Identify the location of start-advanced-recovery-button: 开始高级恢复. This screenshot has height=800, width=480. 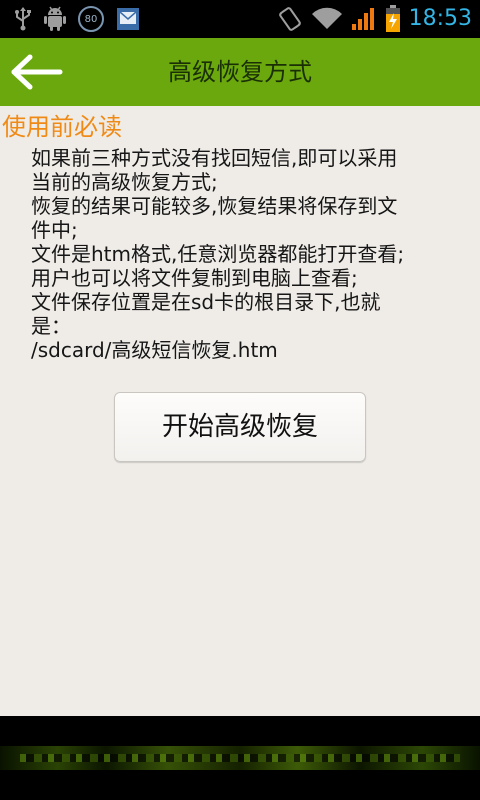
(240, 427).